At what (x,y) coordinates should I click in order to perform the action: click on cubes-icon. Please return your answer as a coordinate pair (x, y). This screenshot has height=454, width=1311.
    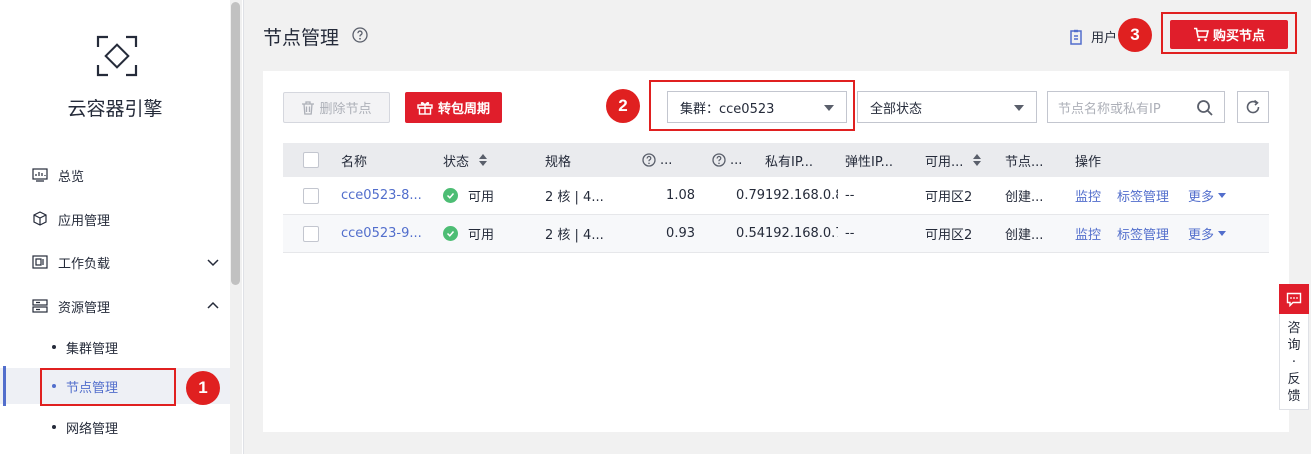
    Looking at the image, I should click on (40, 218).